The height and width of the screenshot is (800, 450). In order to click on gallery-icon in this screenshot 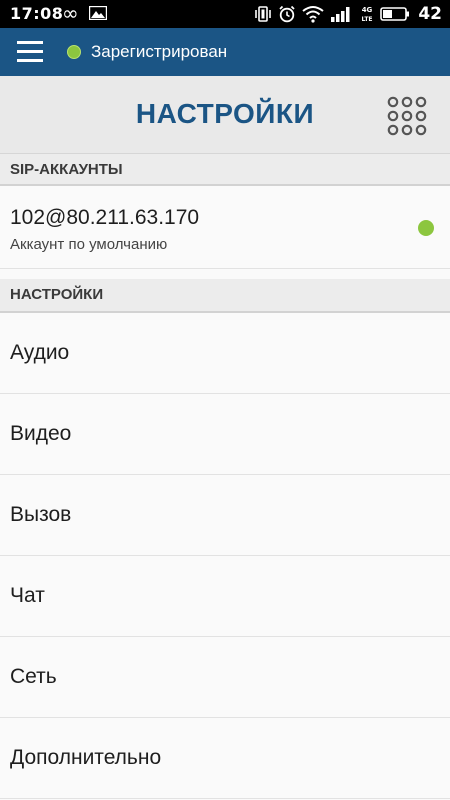, I will do `click(98, 13)`.